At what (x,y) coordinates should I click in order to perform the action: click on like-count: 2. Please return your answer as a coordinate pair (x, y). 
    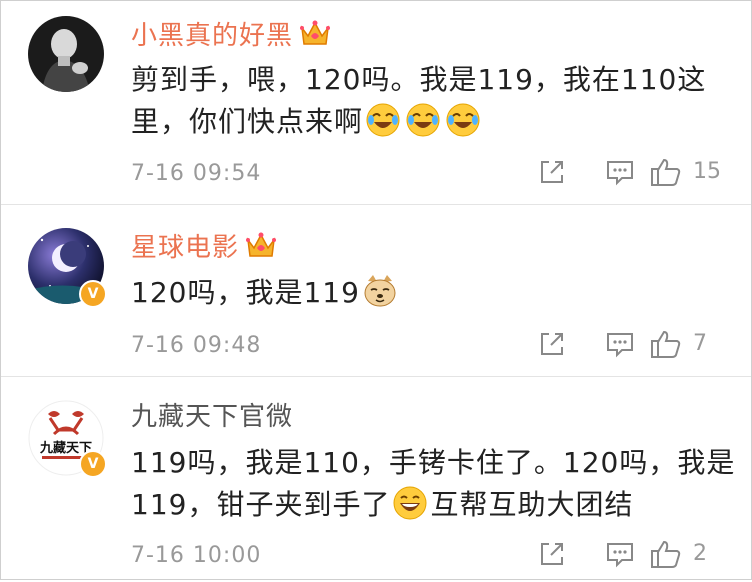
    Looking at the image, I should click on (700, 553).